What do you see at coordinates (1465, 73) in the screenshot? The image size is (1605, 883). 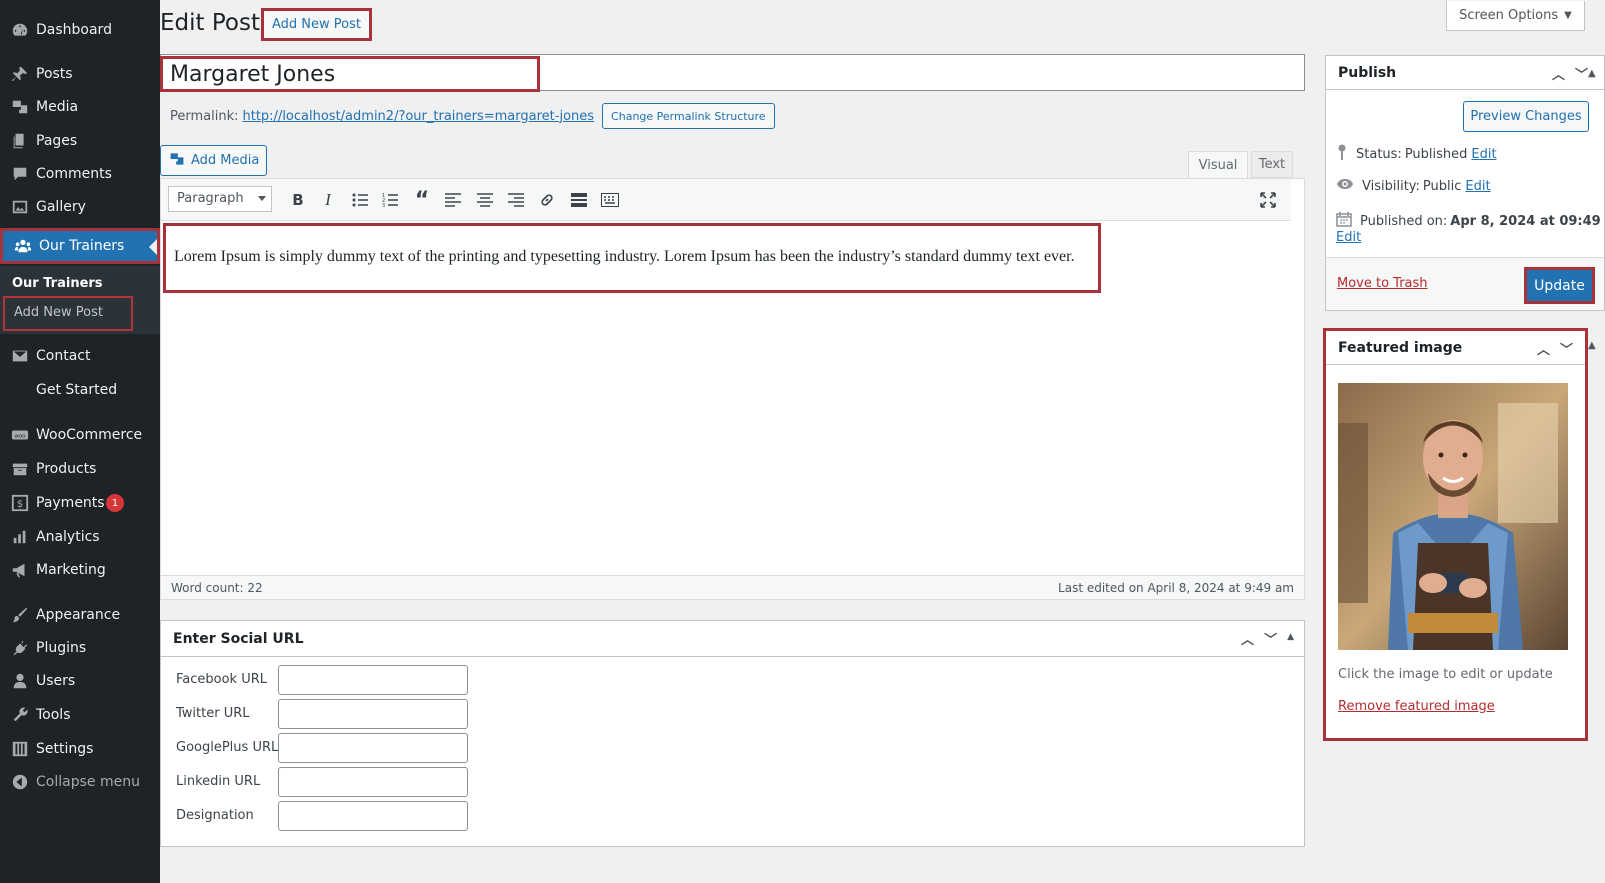 I see `publish-header: Publish ︿ ﹀` at bounding box center [1465, 73].